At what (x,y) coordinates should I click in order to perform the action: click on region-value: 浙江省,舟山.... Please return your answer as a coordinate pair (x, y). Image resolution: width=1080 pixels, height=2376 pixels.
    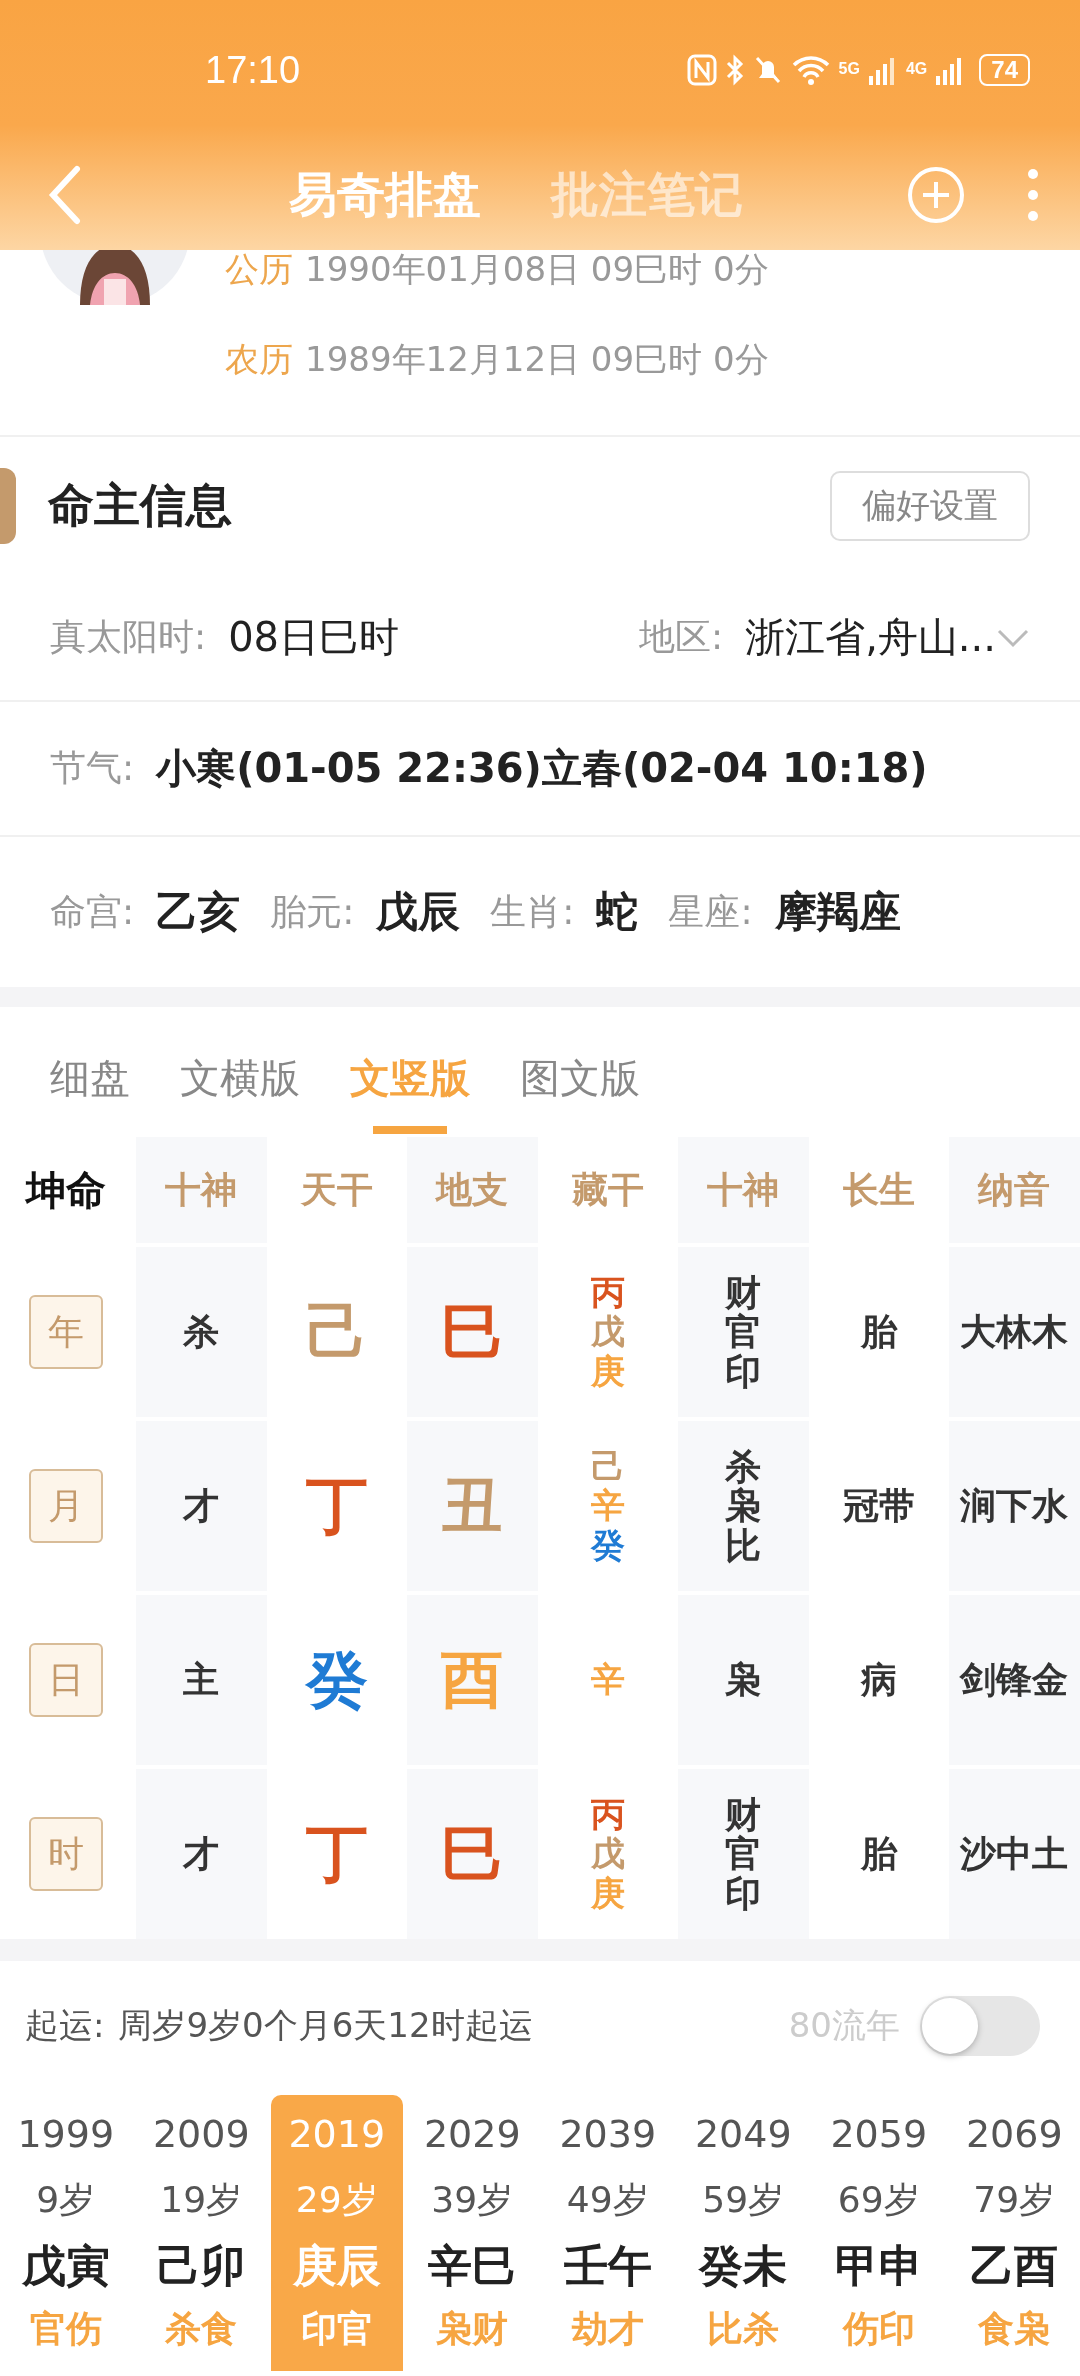
    Looking at the image, I should click on (870, 637).